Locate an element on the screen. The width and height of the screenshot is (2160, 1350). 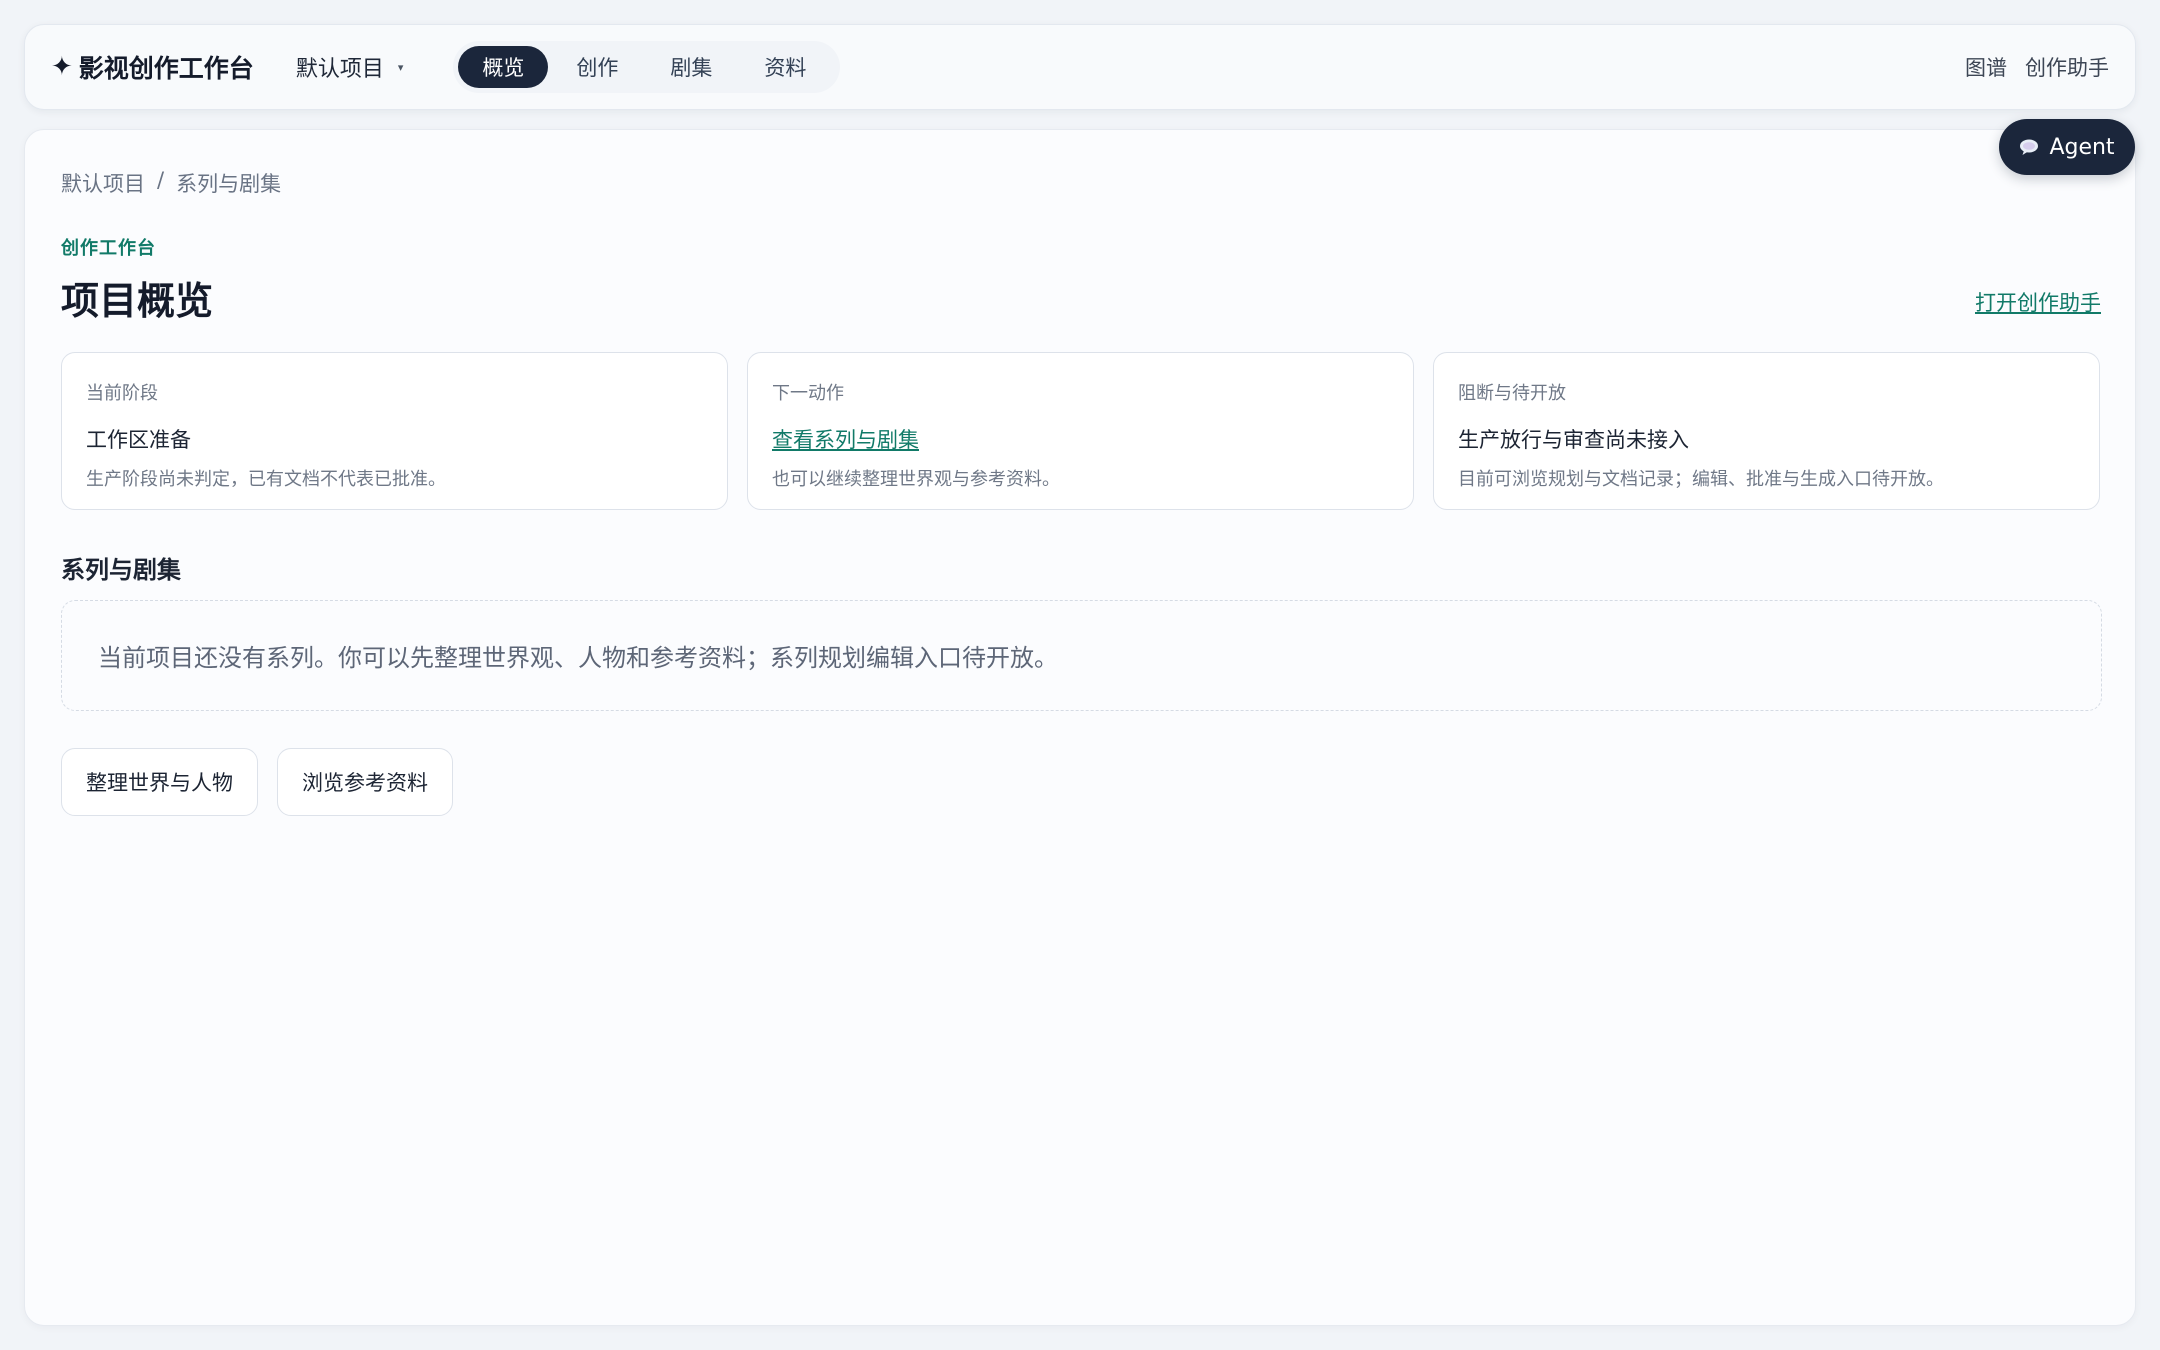
card-label: 当前阶段 is located at coordinates (122, 393).